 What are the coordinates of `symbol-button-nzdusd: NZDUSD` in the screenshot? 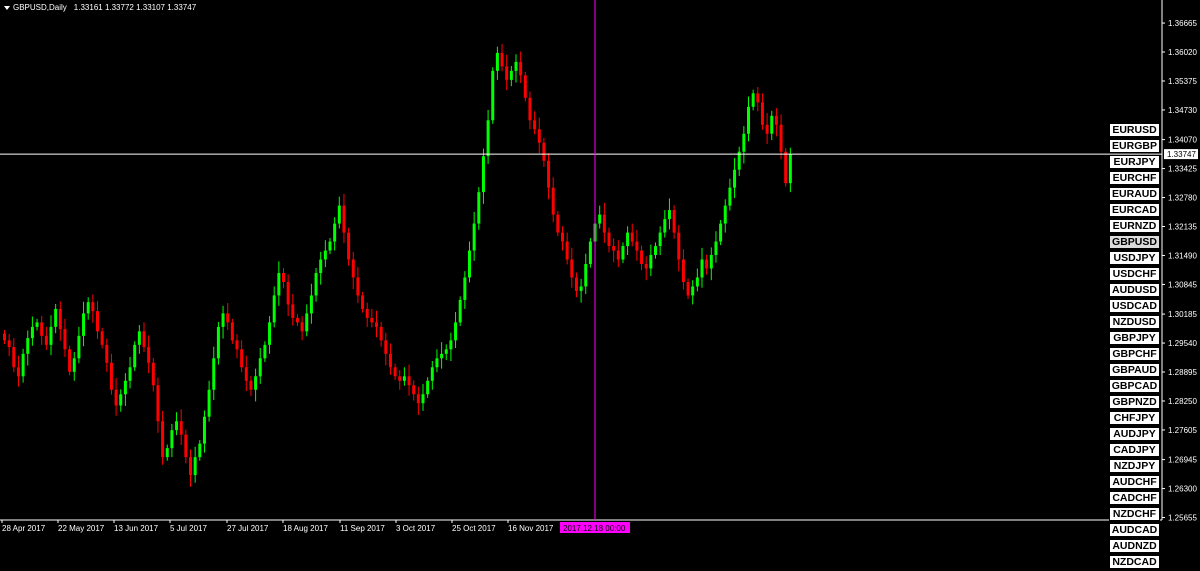 It's located at (1134, 322).